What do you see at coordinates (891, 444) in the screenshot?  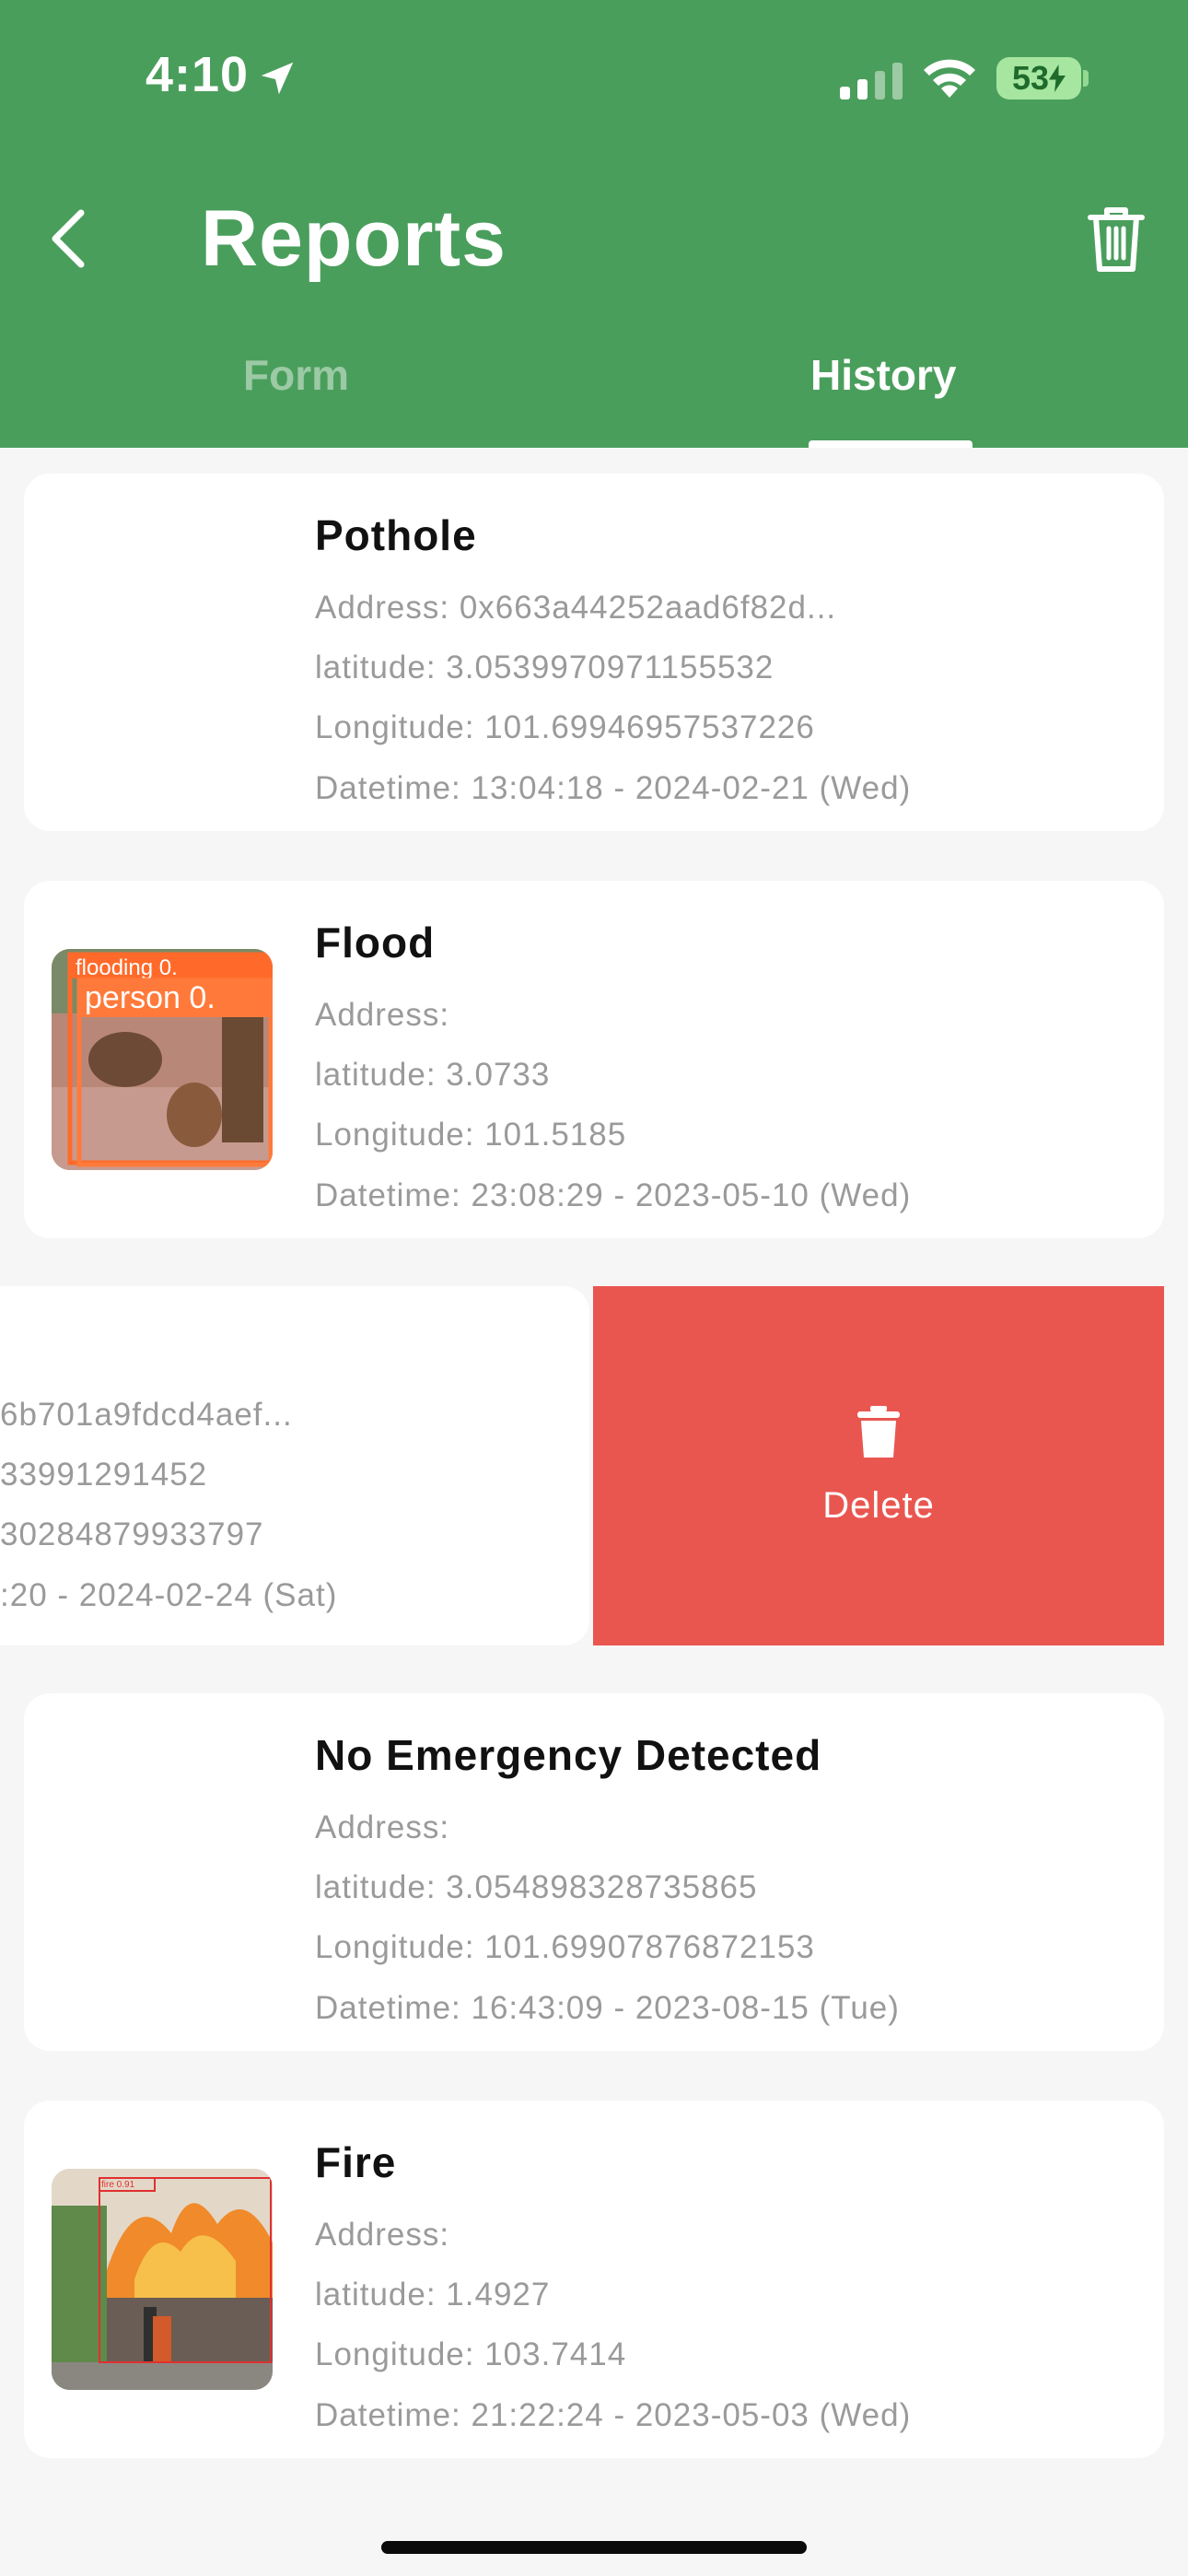 I see `active-tab-indicator` at bounding box center [891, 444].